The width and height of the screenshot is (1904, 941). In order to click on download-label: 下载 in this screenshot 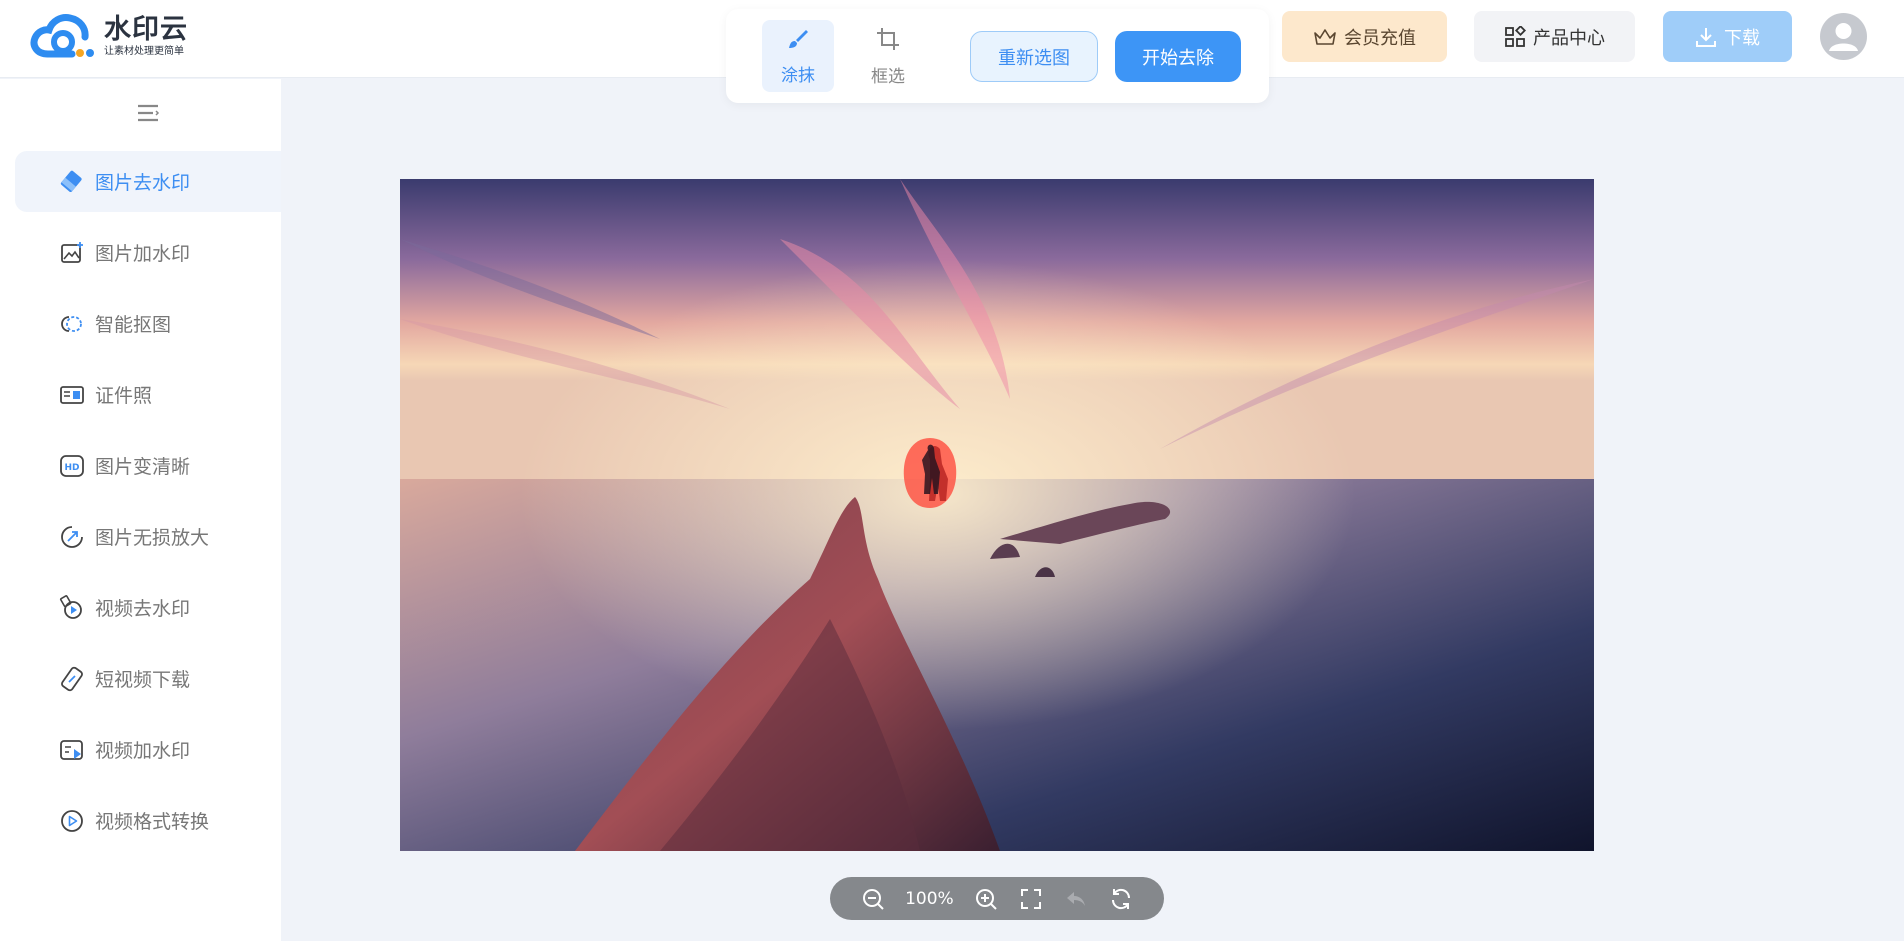, I will do `click(1742, 38)`.